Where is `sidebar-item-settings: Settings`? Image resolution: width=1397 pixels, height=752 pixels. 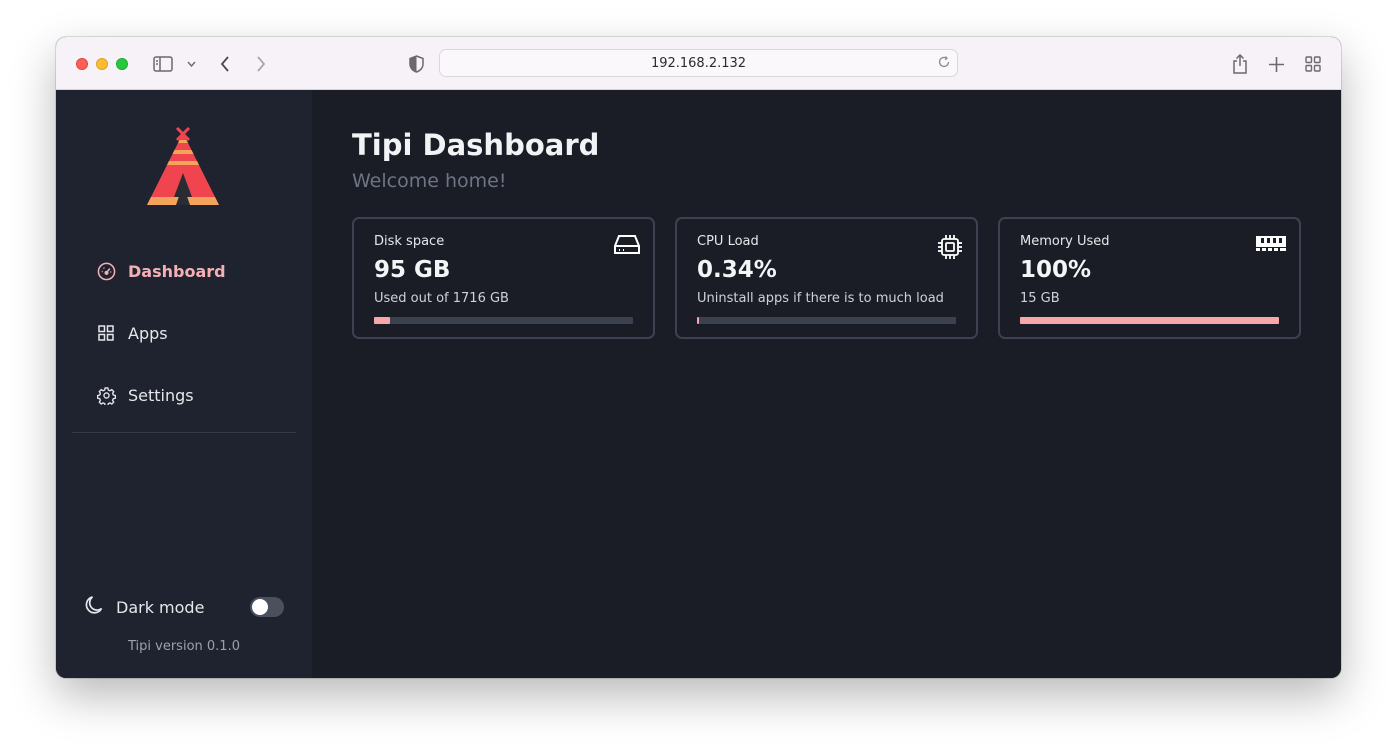 sidebar-item-settings: Settings is located at coordinates (145, 395).